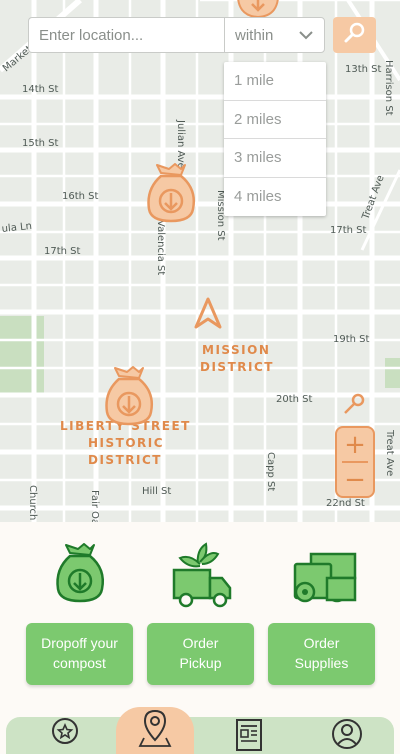  I want to click on chevron-down-icon, so click(306, 37).